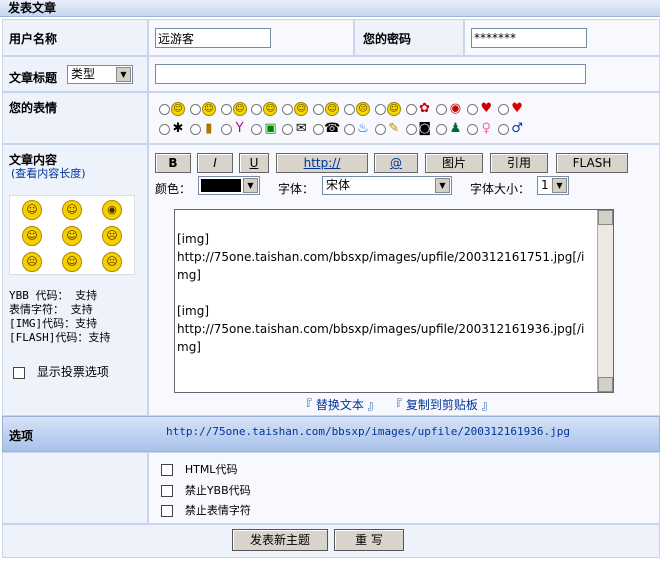 Image resolution: width=660 pixels, height=570 pixels. Describe the element at coordinates (396, 163) in the screenshot. I see `insert-email-button: @` at that location.